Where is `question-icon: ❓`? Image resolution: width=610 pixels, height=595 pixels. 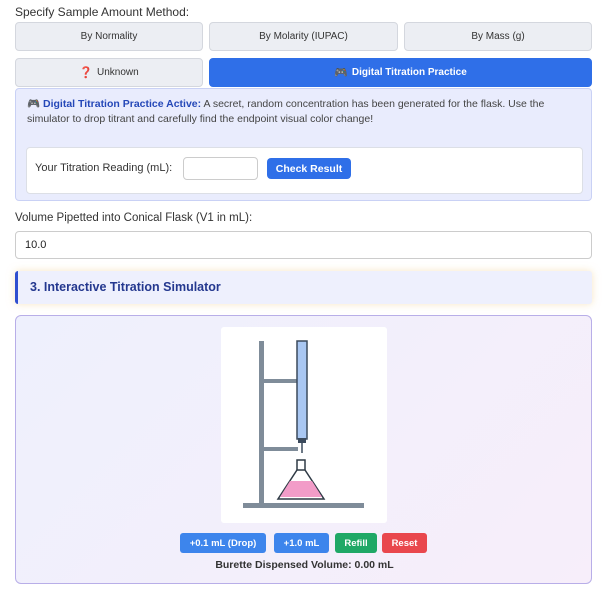 question-icon: ❓ is located at coordinates (86, 73).